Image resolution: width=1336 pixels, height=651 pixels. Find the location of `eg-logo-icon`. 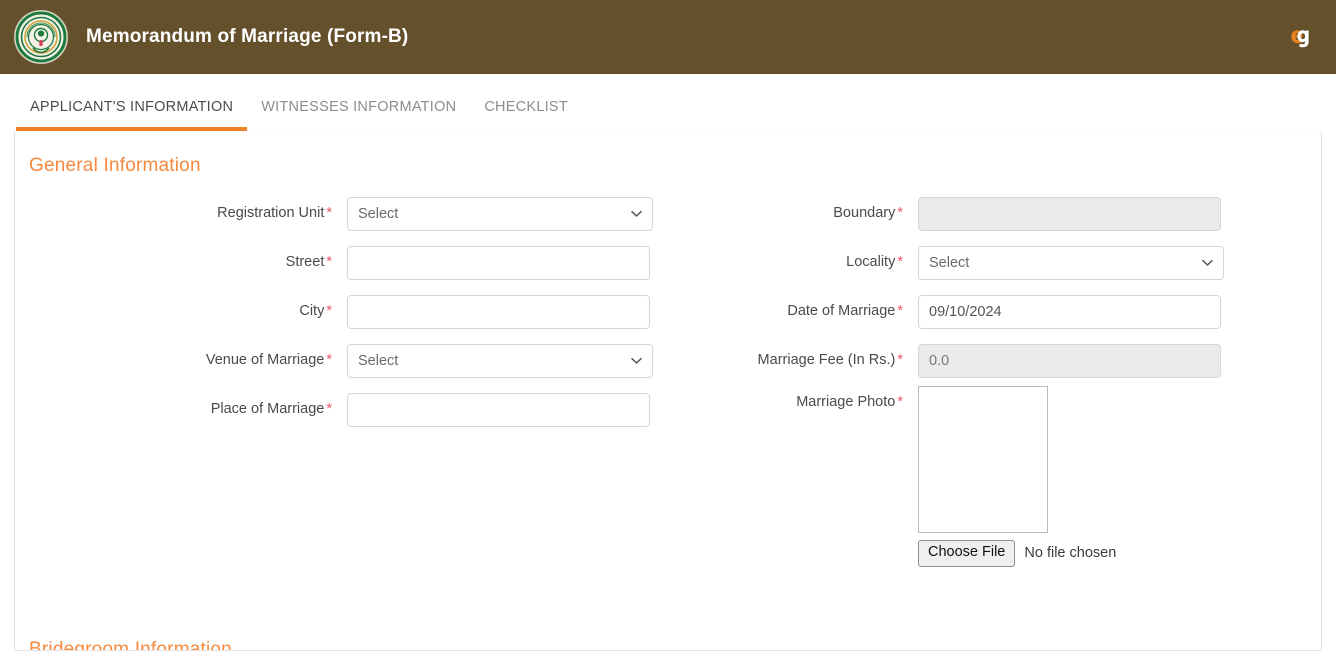

eg-logo-icon is located at coordinates (1299, 37).